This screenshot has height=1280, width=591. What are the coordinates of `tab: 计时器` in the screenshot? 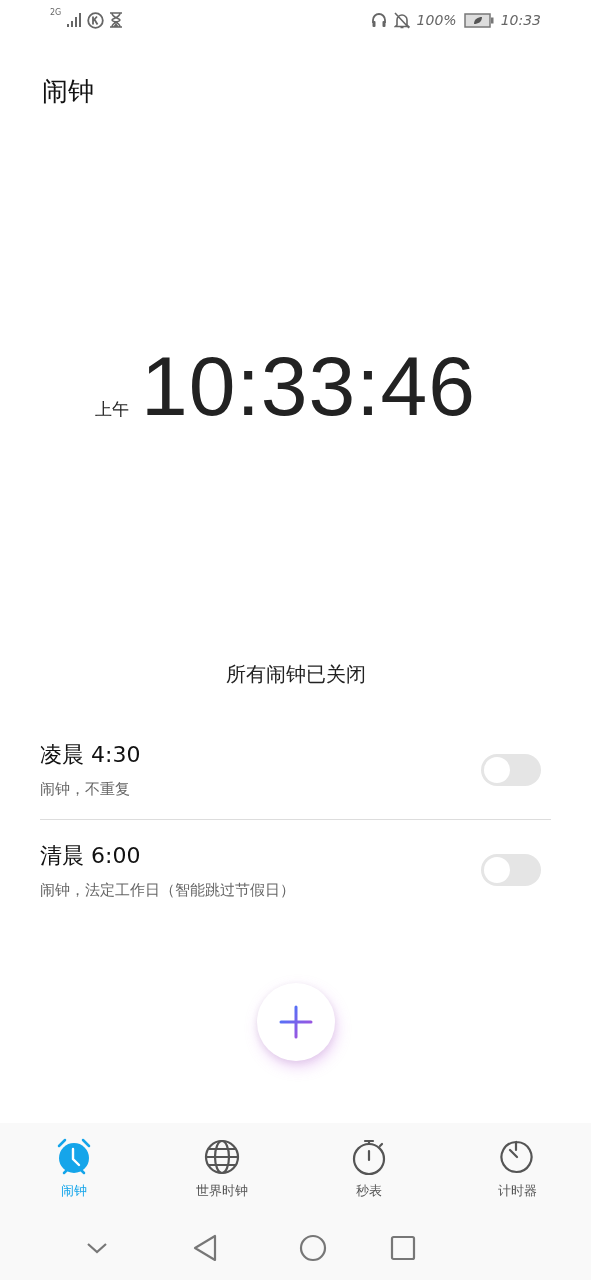 It's located at (517, 1169).